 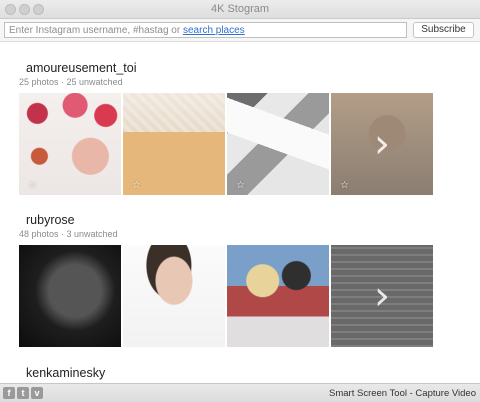 What do you see at coordinates (229, 68) in the screenshot?
I see `account-name: amoureusement_toi` at bounding box center [229, 68].